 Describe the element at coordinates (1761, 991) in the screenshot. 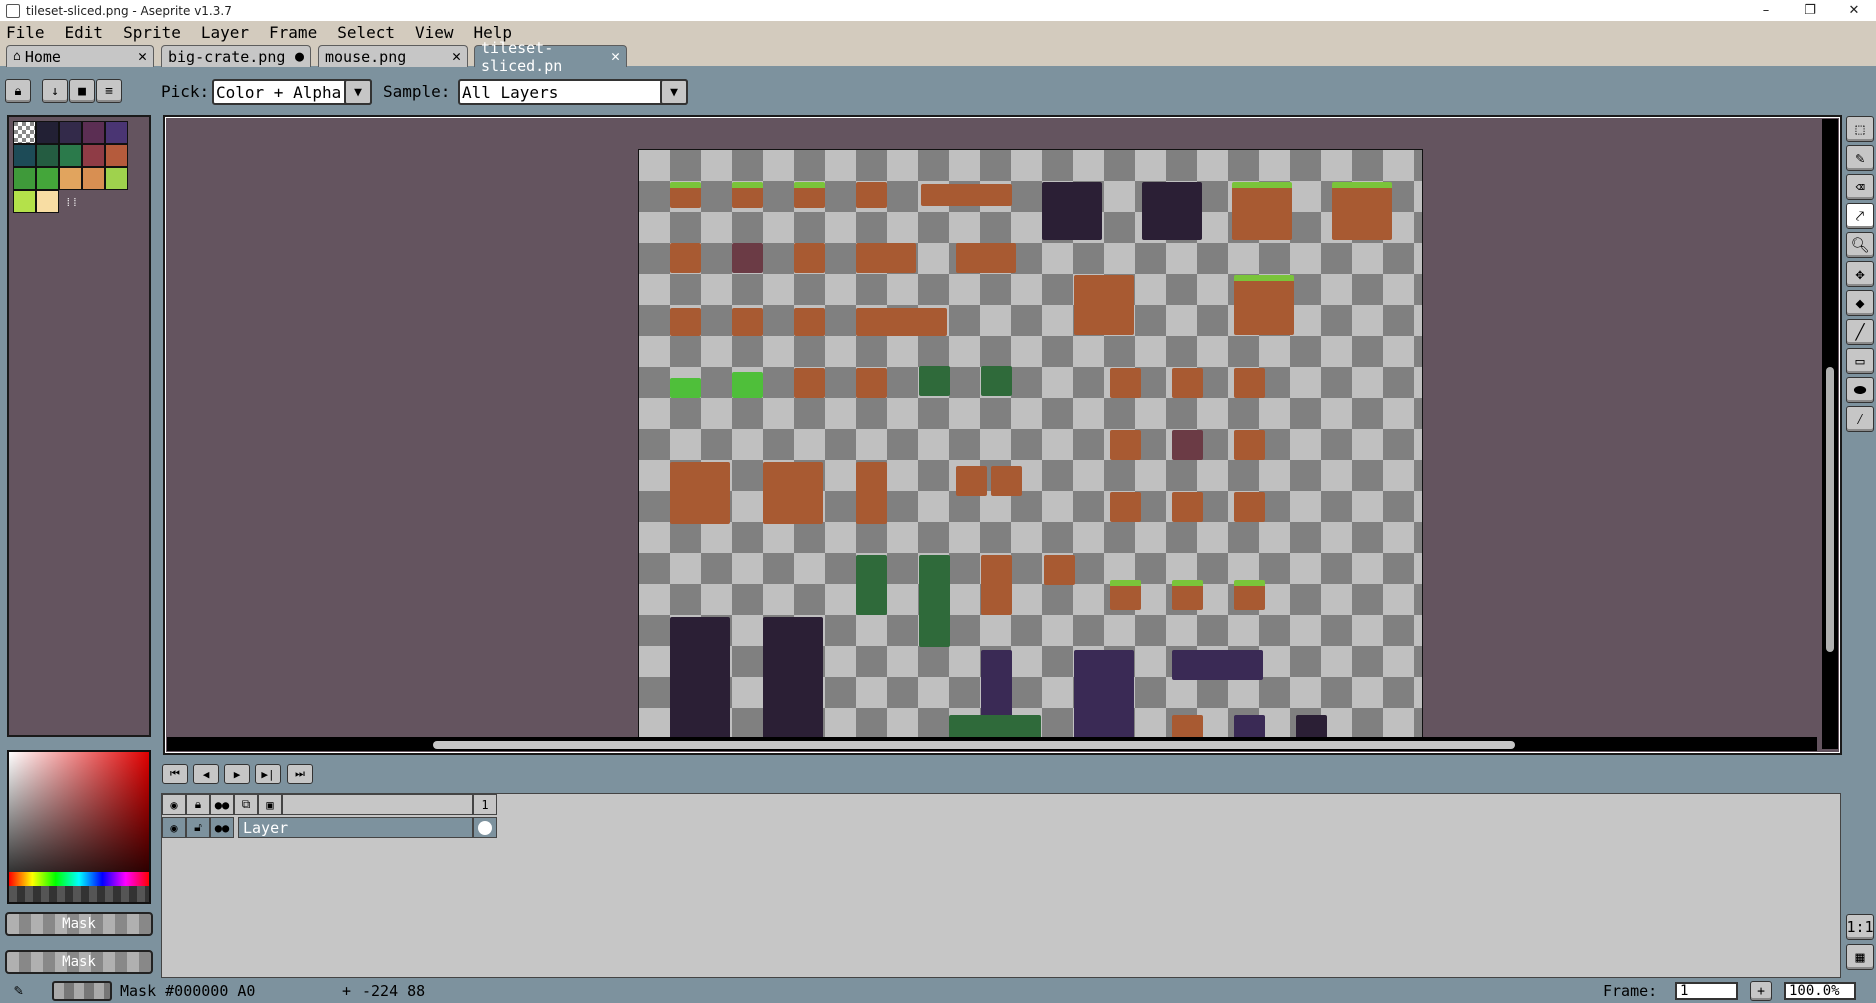

I see `add-frame-icon: +` at that location.